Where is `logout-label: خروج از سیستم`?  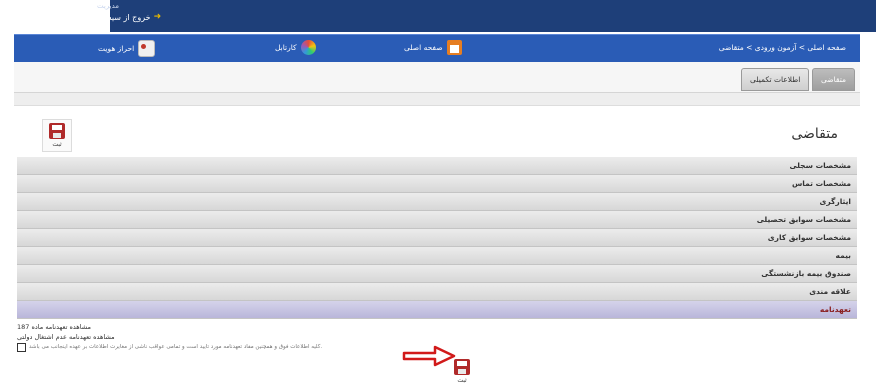 logout-label: خروج از سیستم is located at coordinates (124, 17).